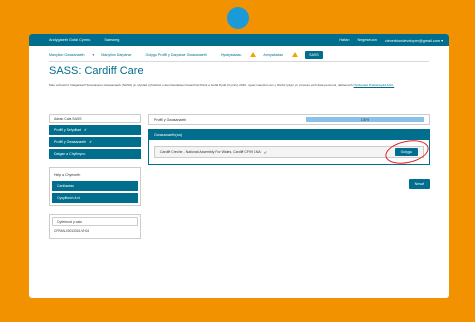 Image resolution: width=475 pixels, height=322 pixels. Describe the element at coordinates (289, 135) in the screenshot. I see `services-panel-title: Gwasanaeth(au)` at that location.